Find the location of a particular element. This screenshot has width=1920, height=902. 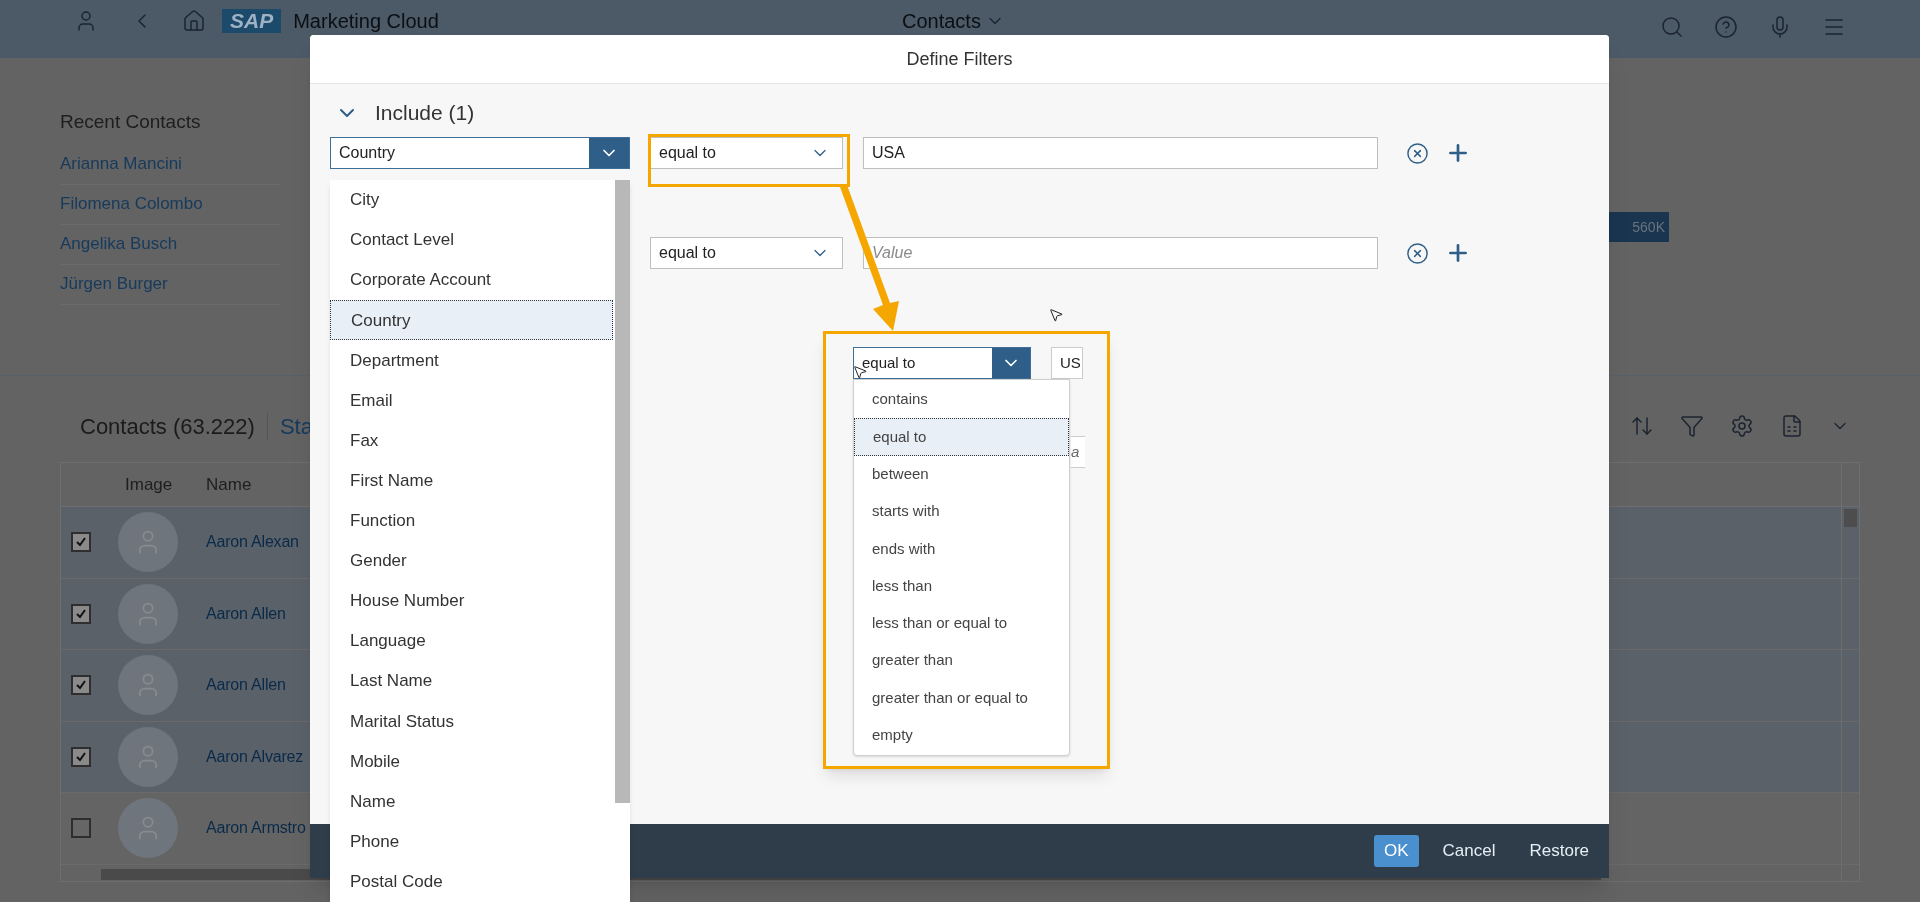

dropdown-item: Gender is located at coordinates (471, 560).